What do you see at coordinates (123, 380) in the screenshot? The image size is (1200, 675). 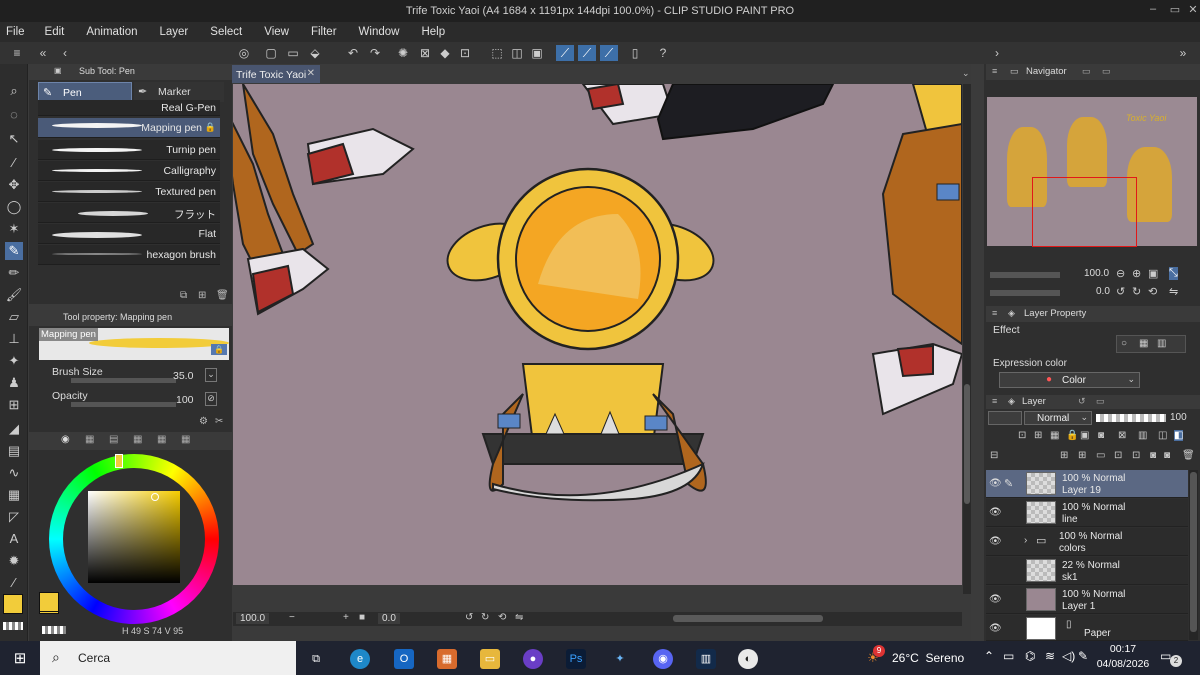 I see `brush-size-slider` at bounding box center [123, 380].